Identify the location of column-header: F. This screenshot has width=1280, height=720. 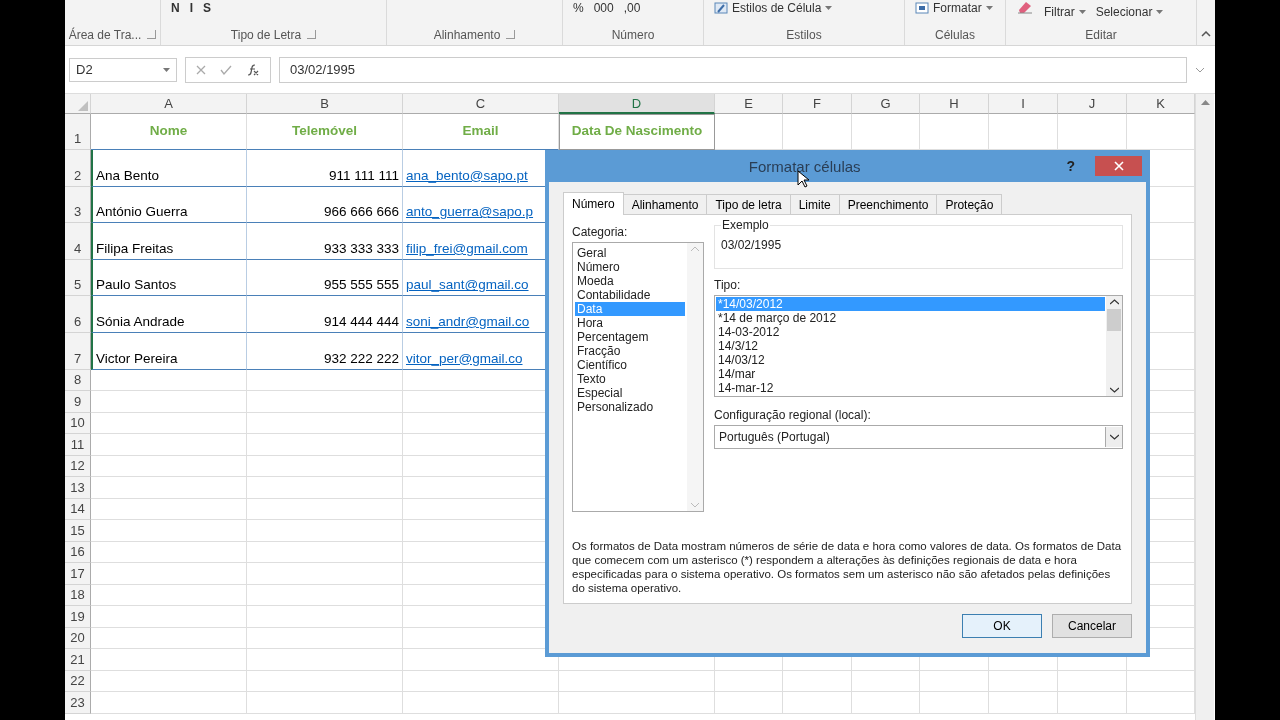
(817, 104).